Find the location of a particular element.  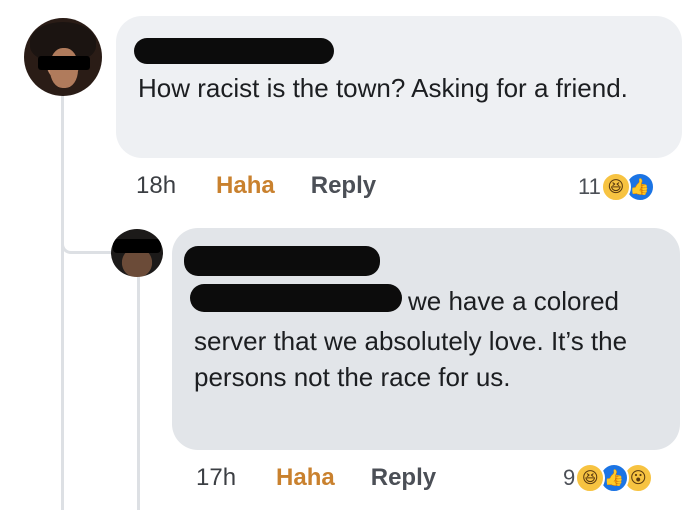

reply-comment-actions: 17h Haha Reply is located at coordinates (316, 478).